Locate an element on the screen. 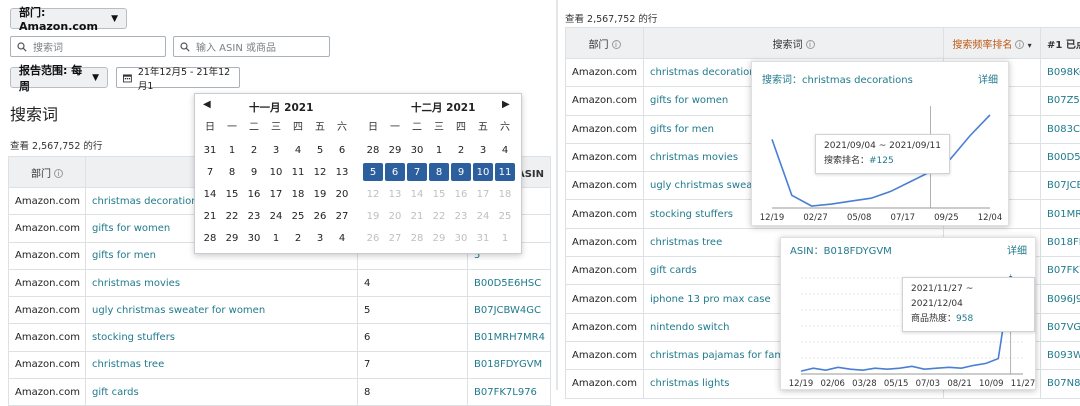 The width and height of the screenshot is (1080, 406). search-term-link: gift cards is located at coordinates (222, 392).